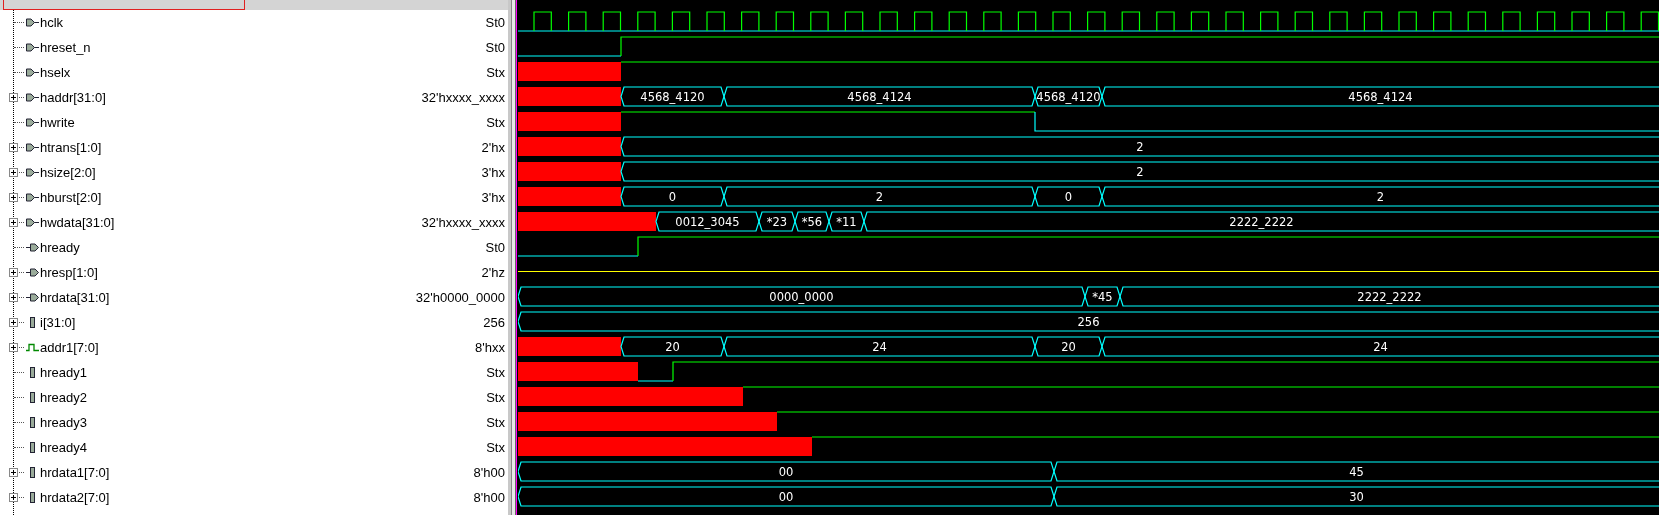 Image resolution: width=1659 pixels, height=515 pixels. Describe the element at coordinates (513, 257) in the screenshot. I see `pane-splitter` at that location.